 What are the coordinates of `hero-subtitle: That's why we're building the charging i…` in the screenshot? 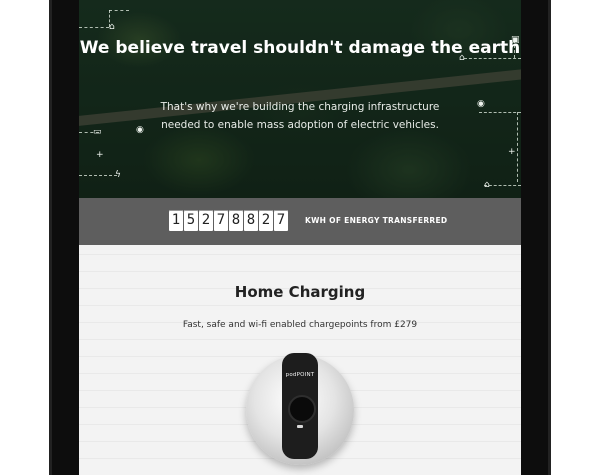 It's located at (300, 116).